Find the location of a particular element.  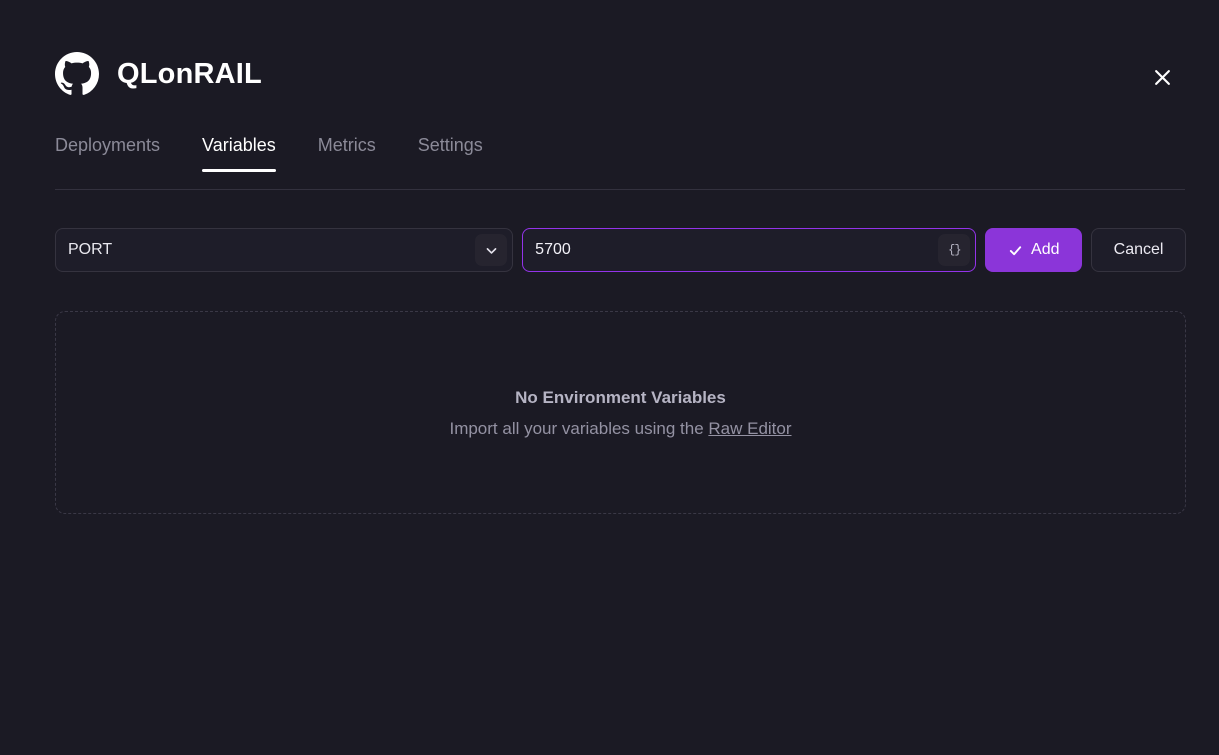

variable-value-text: 5700 is located at coordinates (553, 249).